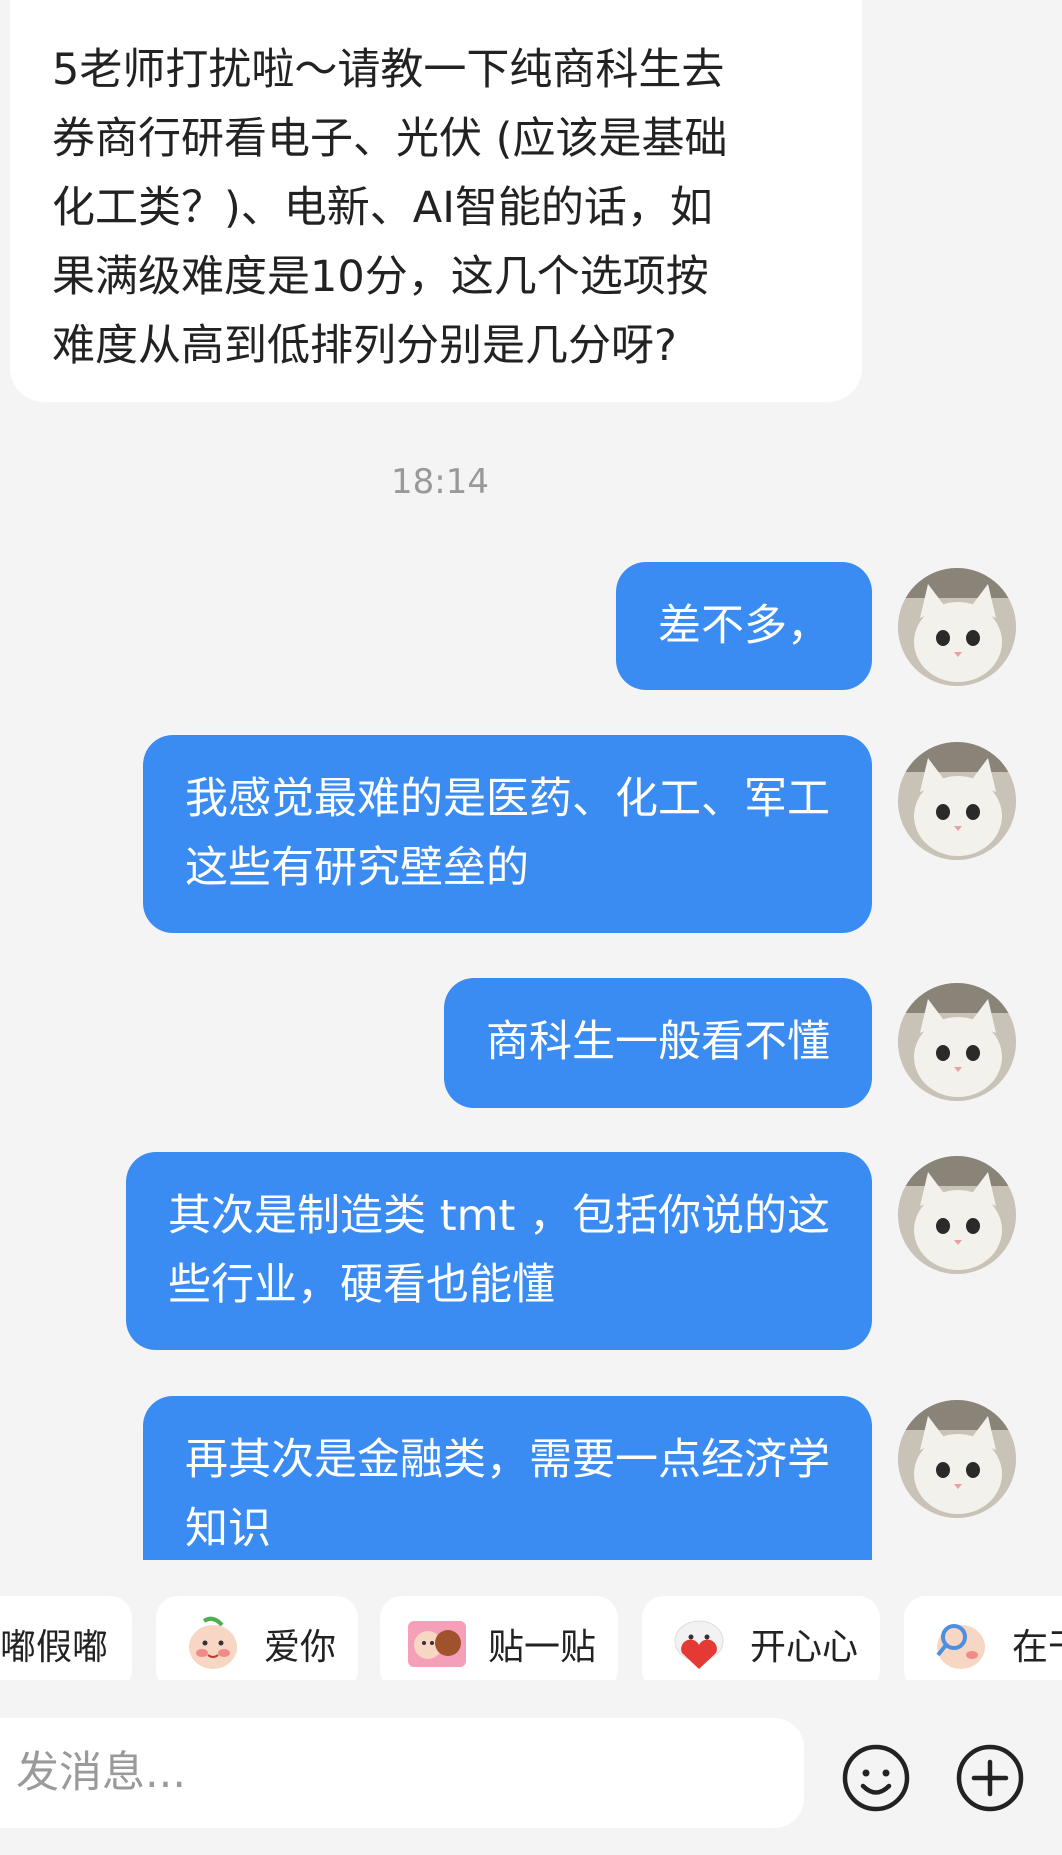 This screenshot has height=1855, width=1062. I want to click on sticker-chip: 贴一贴, so click(499, 1638).